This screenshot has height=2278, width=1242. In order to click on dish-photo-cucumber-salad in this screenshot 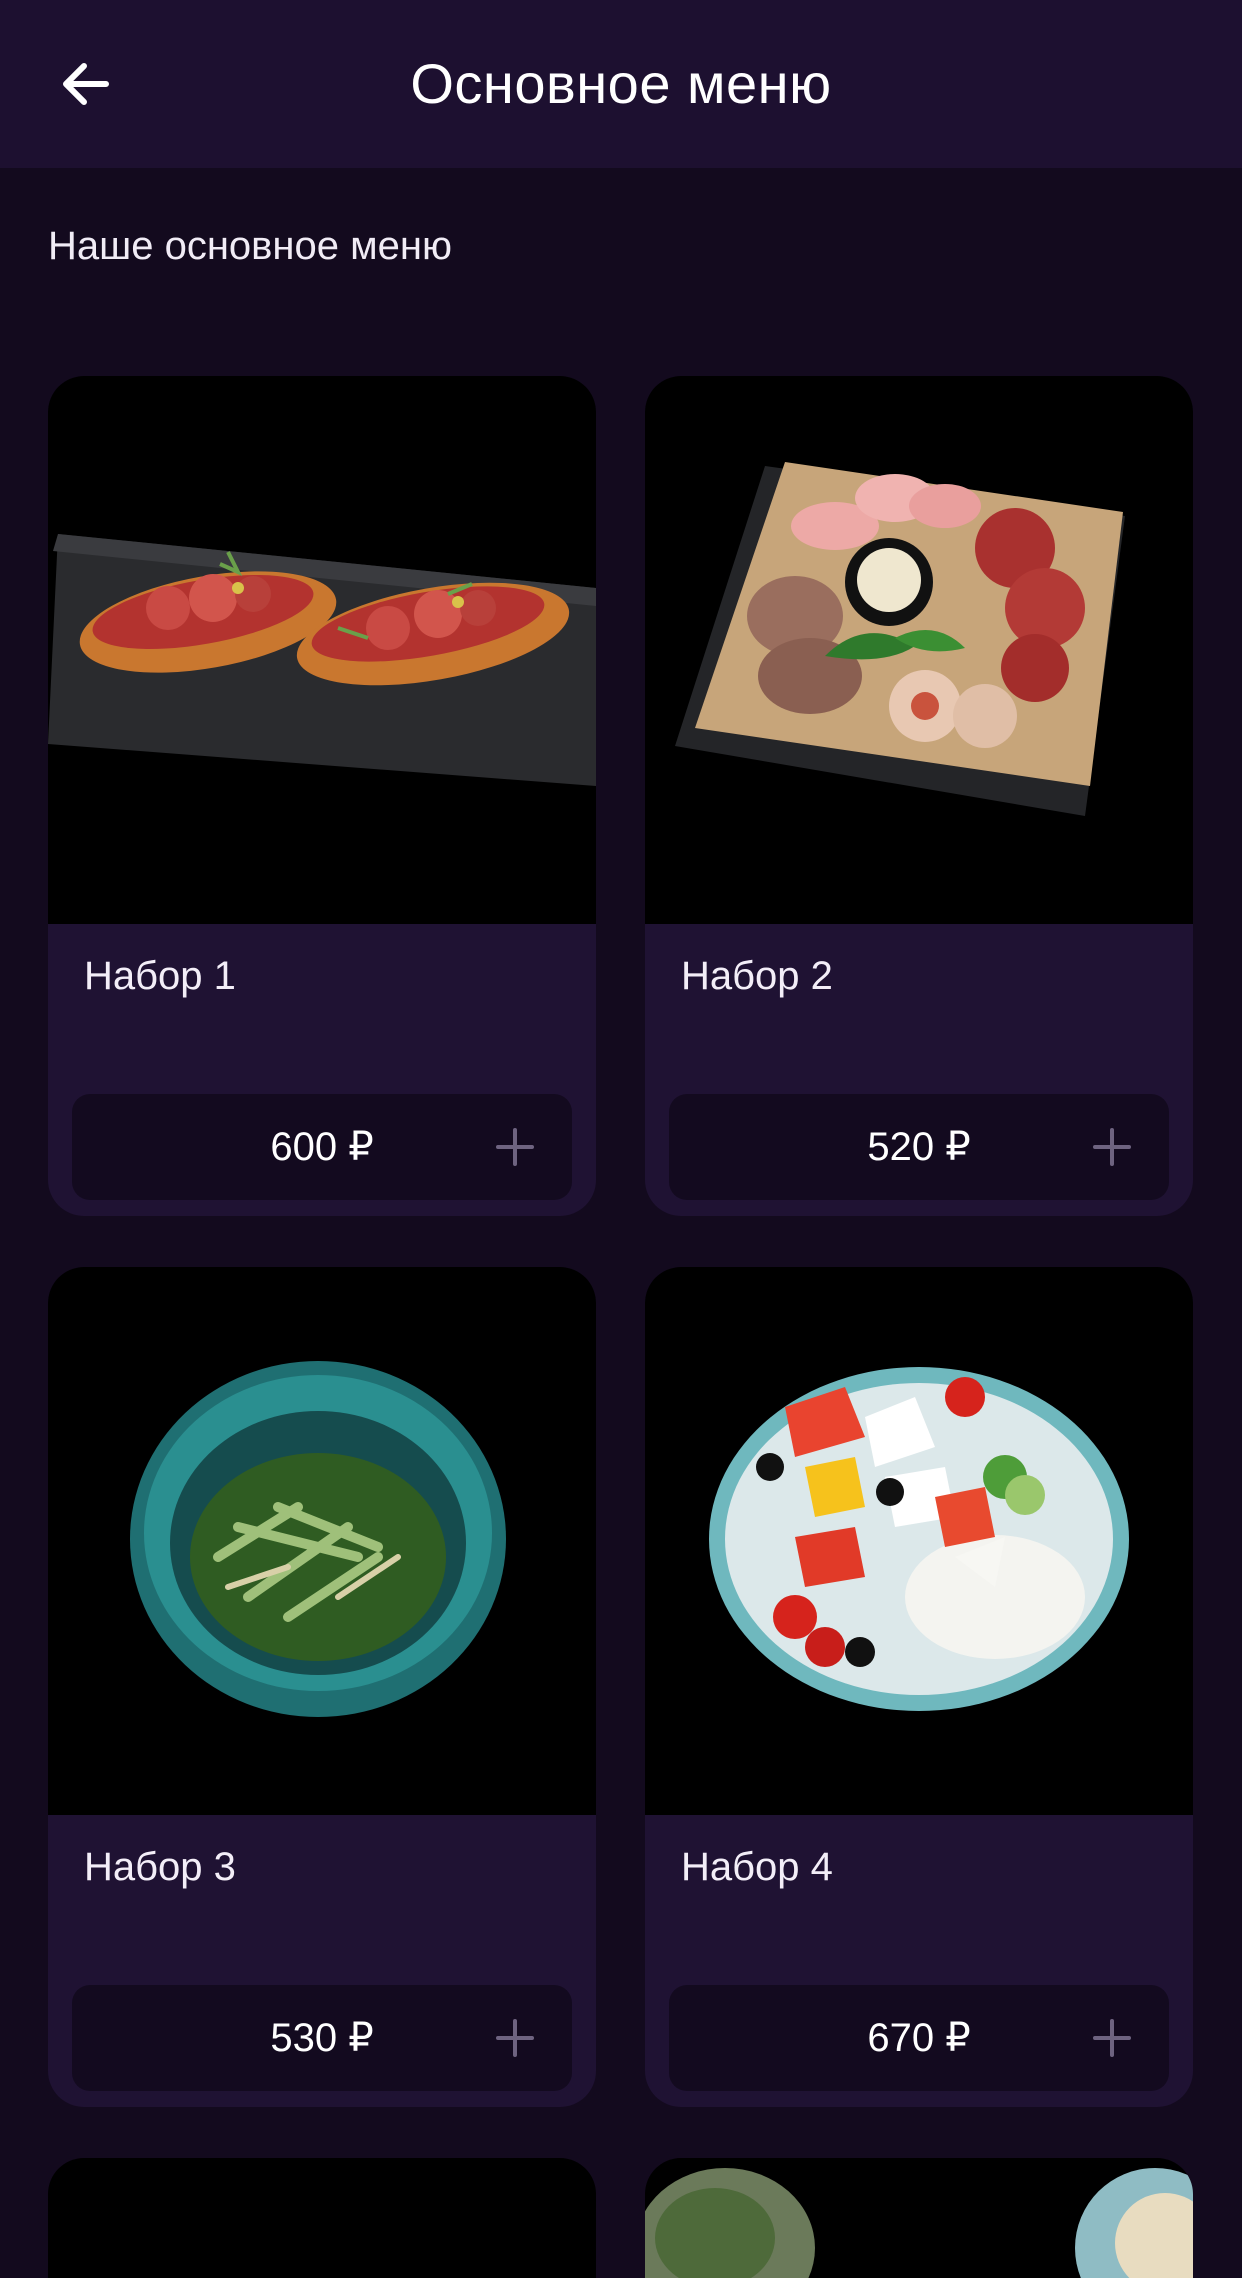, I will do `click(322, 1541)`.